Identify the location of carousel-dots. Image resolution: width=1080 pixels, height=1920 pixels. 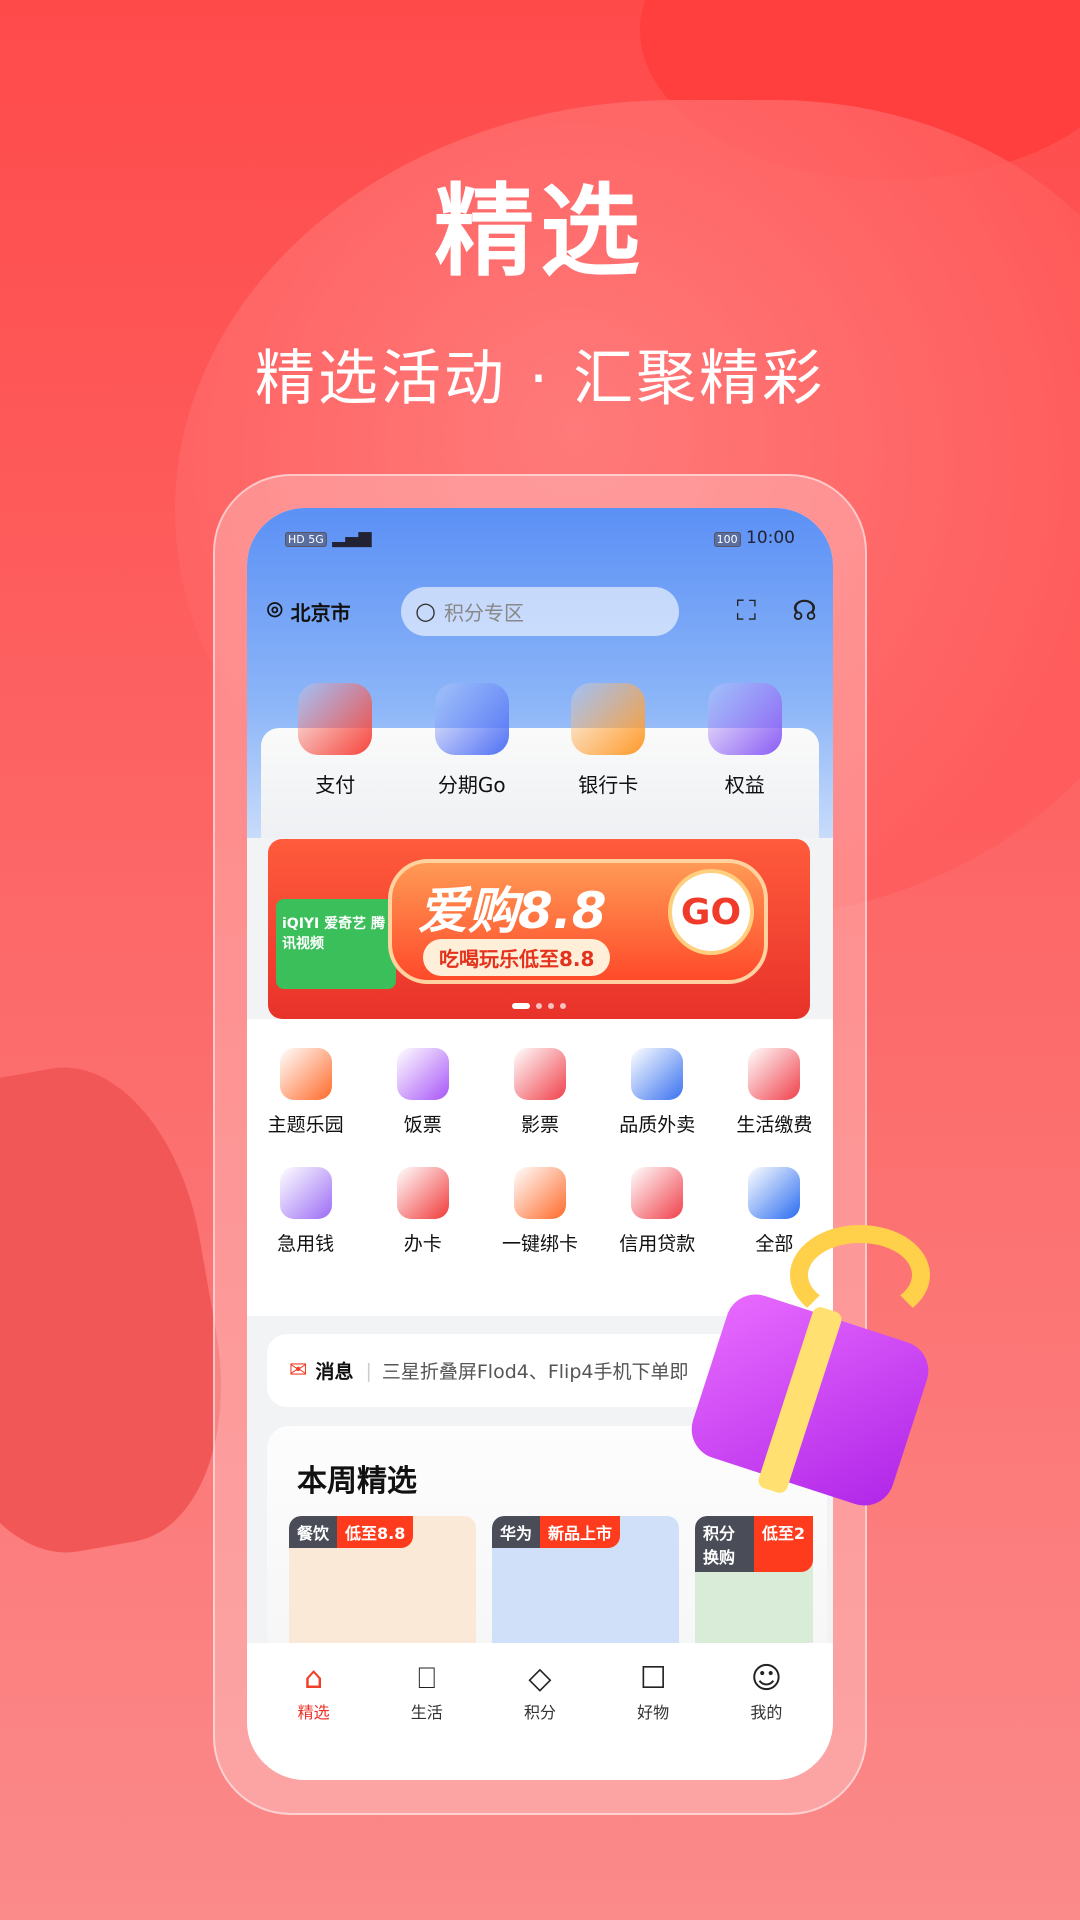
(539, 1006).